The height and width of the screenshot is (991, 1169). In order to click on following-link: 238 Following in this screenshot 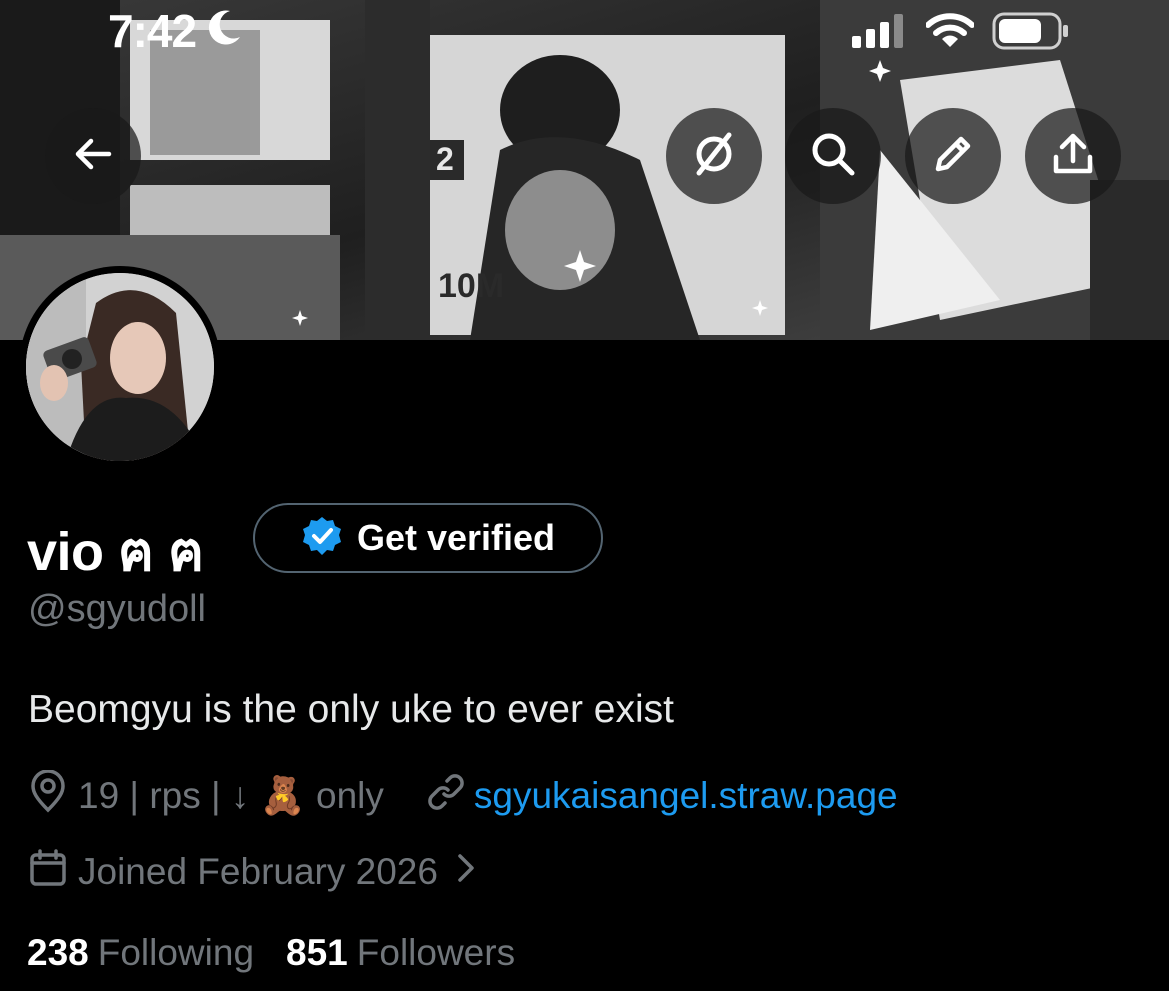, I will do `click(140, 953)`.